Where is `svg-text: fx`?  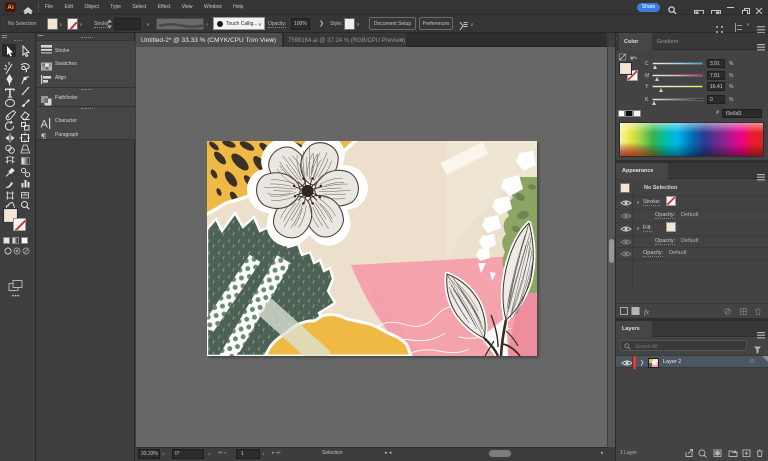 svg-text: fx is located at coordinates (647, 313).